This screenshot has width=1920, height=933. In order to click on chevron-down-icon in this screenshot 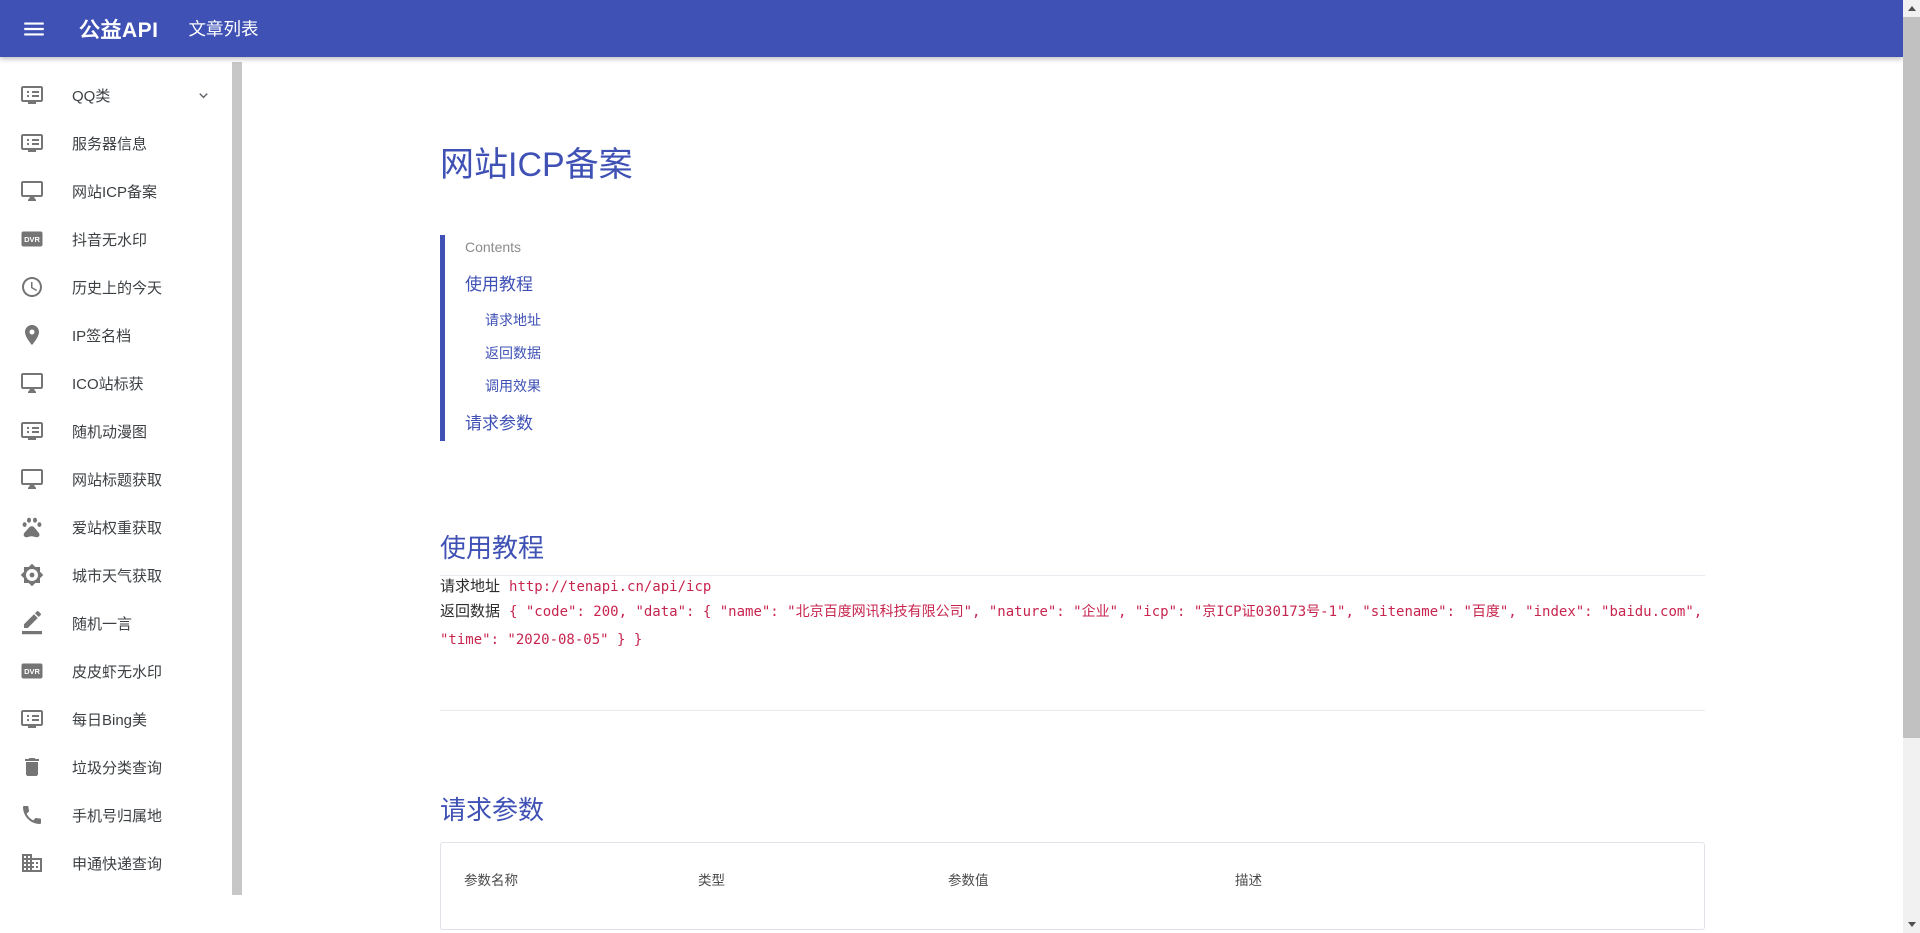, I will do `click(203, 95)`.